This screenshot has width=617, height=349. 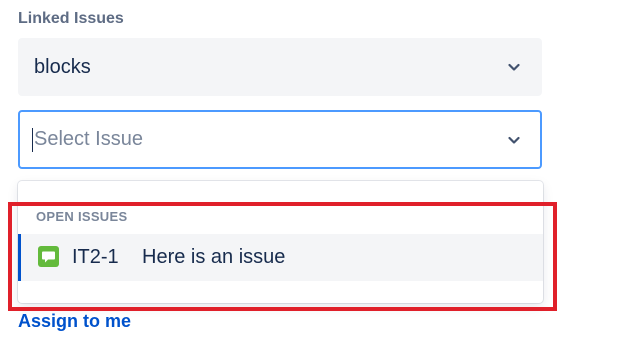 What do you see at coordinates (74, 321) in the screenshot?
I see `assign-to-me-link: Assign to me` at bounding box center [74, 321].